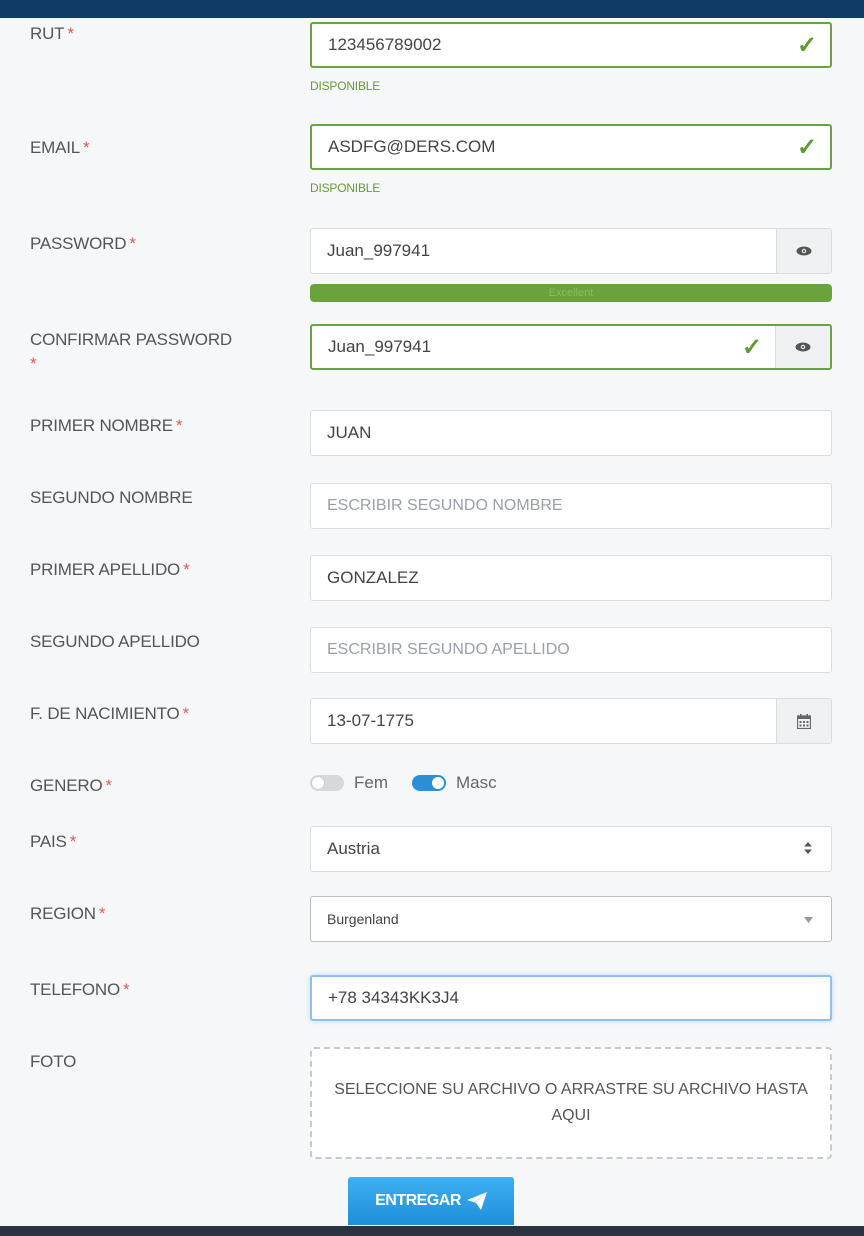 The image size is (864, 1236). I want to click on confirm-password-label-text: CONFIRMAR PASSWORD, so click(131, 339).